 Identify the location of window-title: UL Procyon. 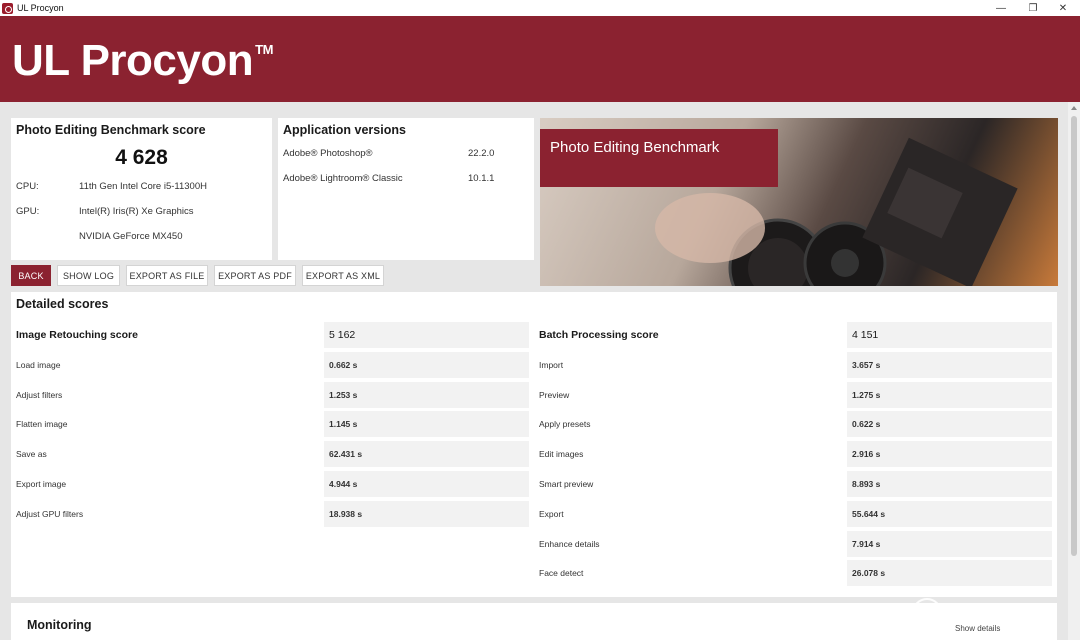
(40, 8).